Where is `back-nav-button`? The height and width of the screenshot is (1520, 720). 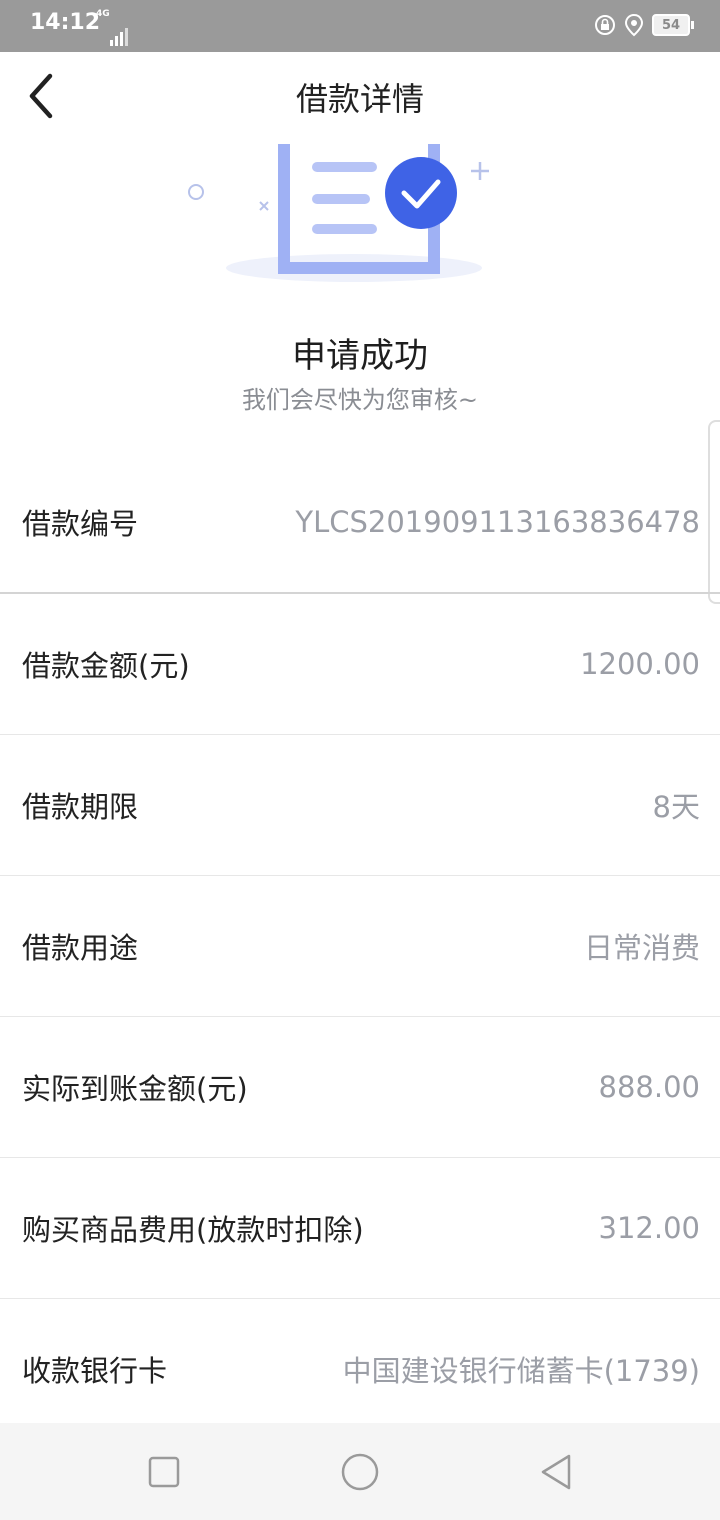
back-nav-button is located at coordinates (556, 1472).